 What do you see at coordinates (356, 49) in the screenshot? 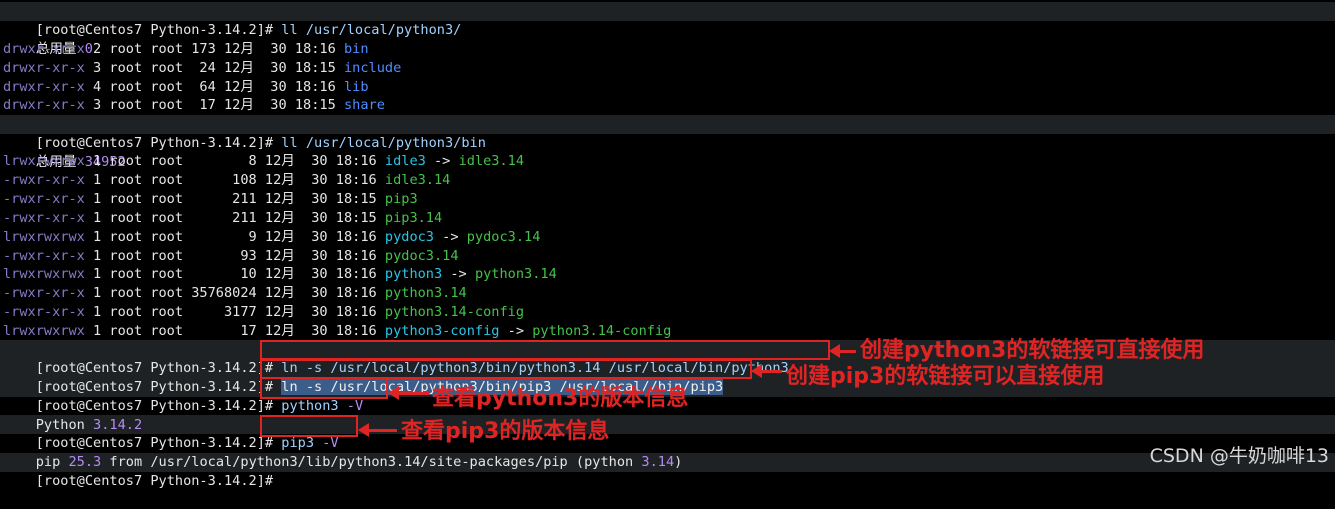
I see `directory-name: bin` at bounding box center [356, 49].